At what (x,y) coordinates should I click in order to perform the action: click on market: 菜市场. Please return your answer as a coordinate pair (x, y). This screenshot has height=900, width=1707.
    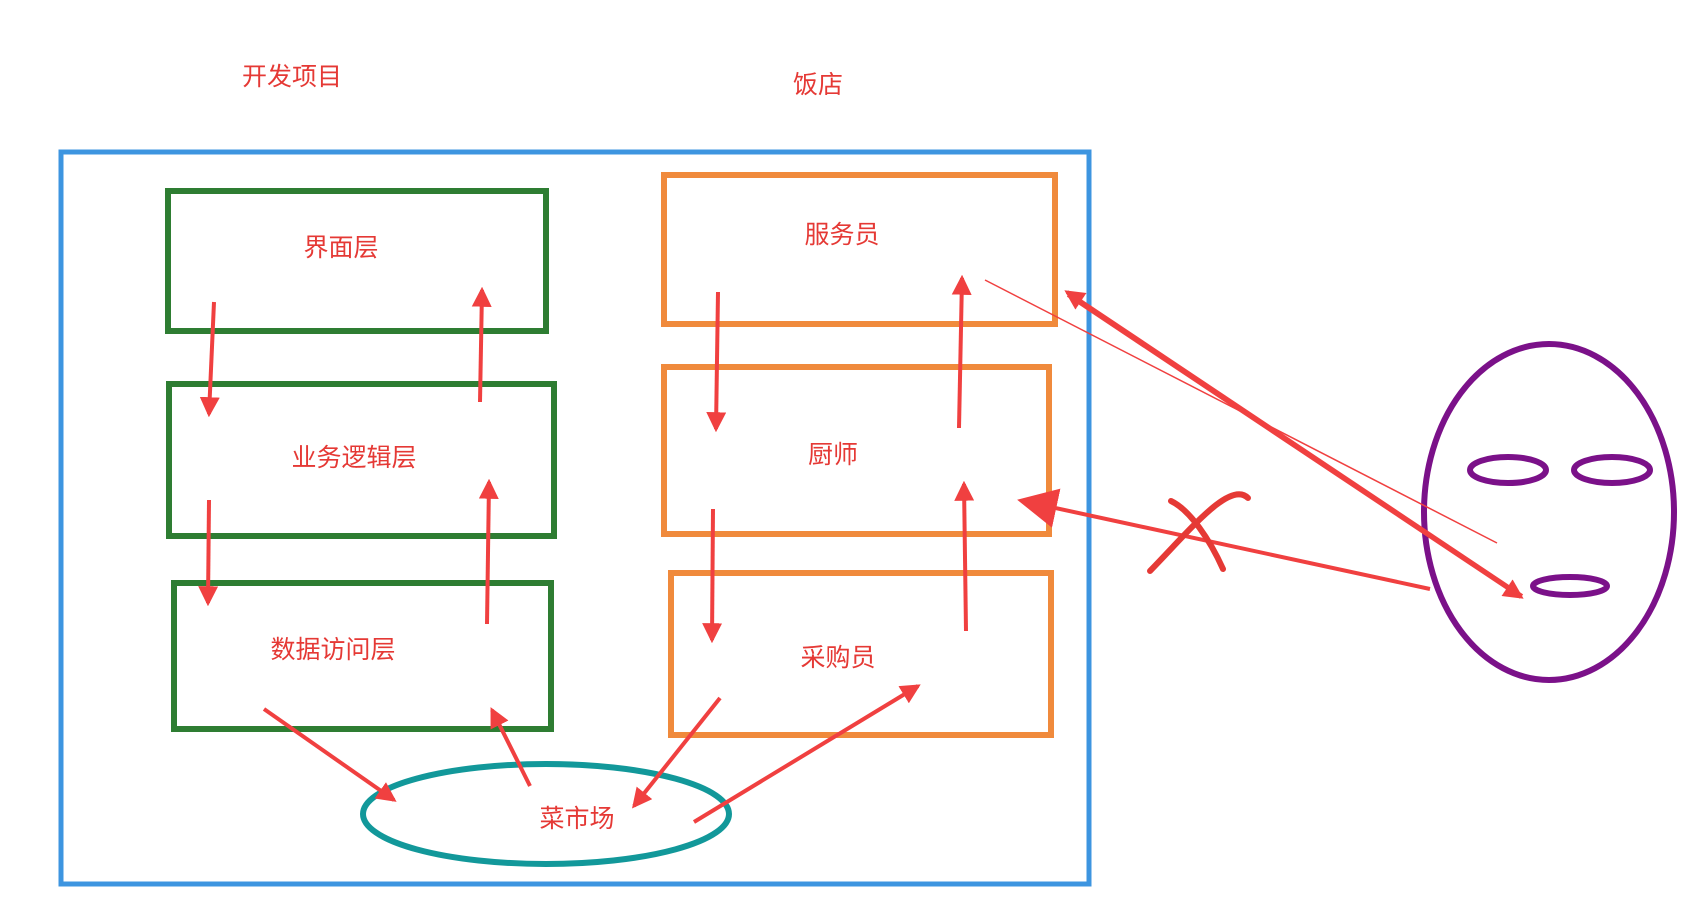
    Looking at the image, I should click on (546, 814).